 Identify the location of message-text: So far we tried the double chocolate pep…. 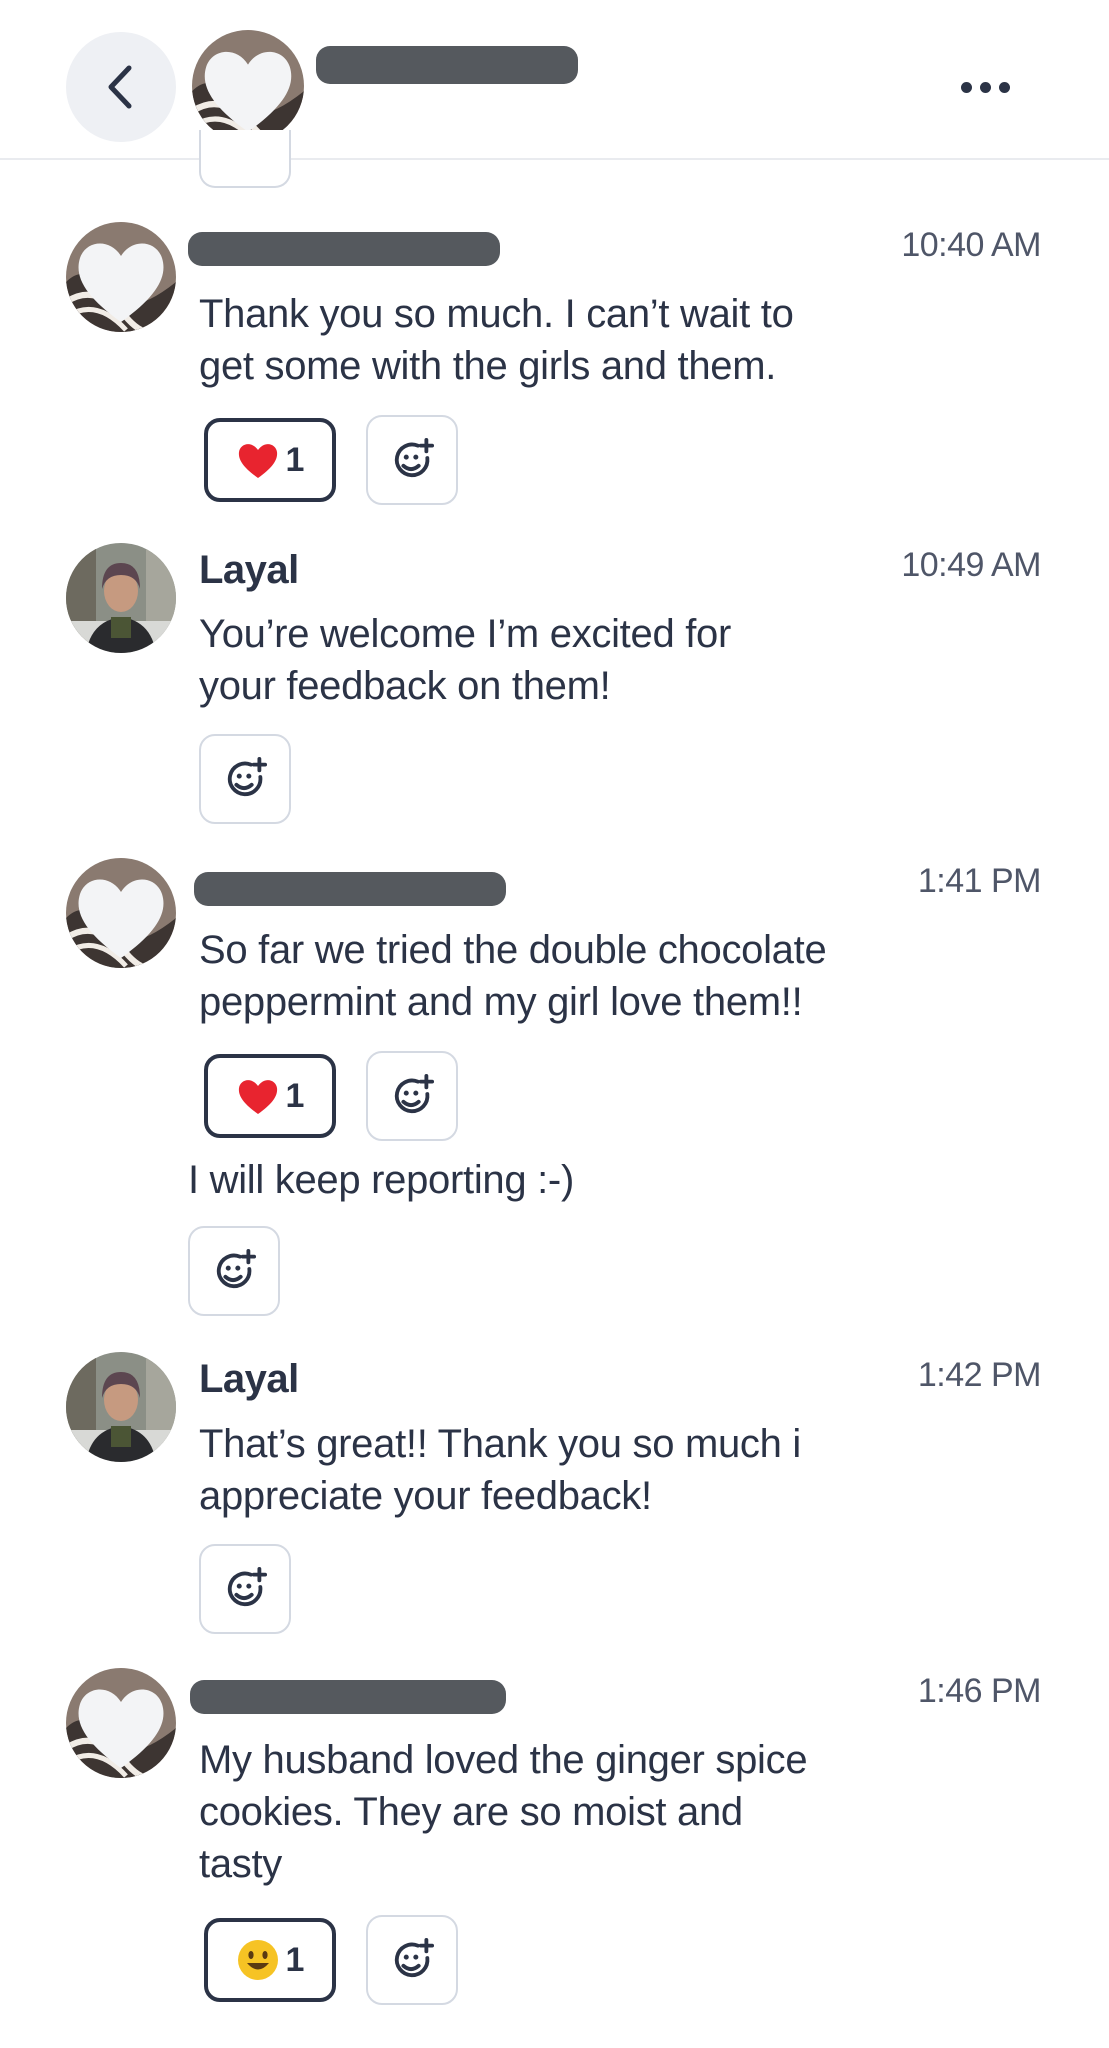
(513, 976).